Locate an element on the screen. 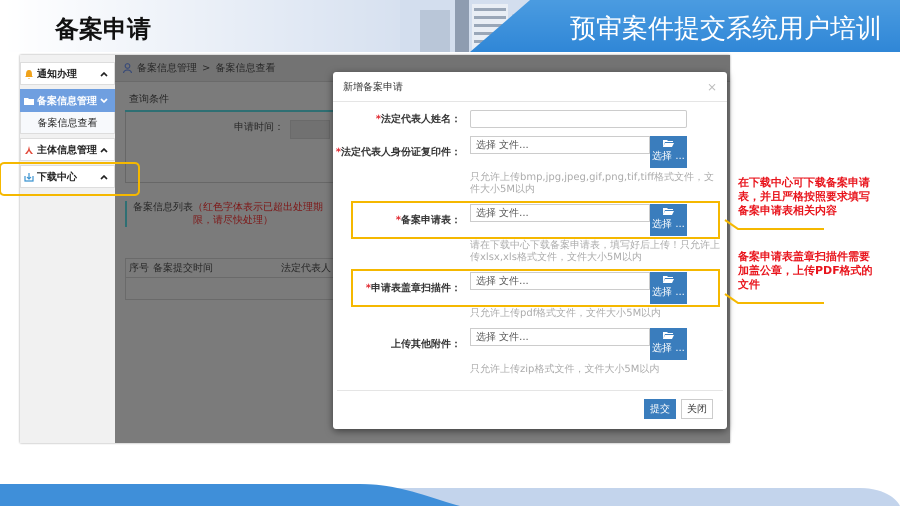  list-note: （红色字体表示已超出处理期限，请尽快处理） is located at coordinates (258, 214).